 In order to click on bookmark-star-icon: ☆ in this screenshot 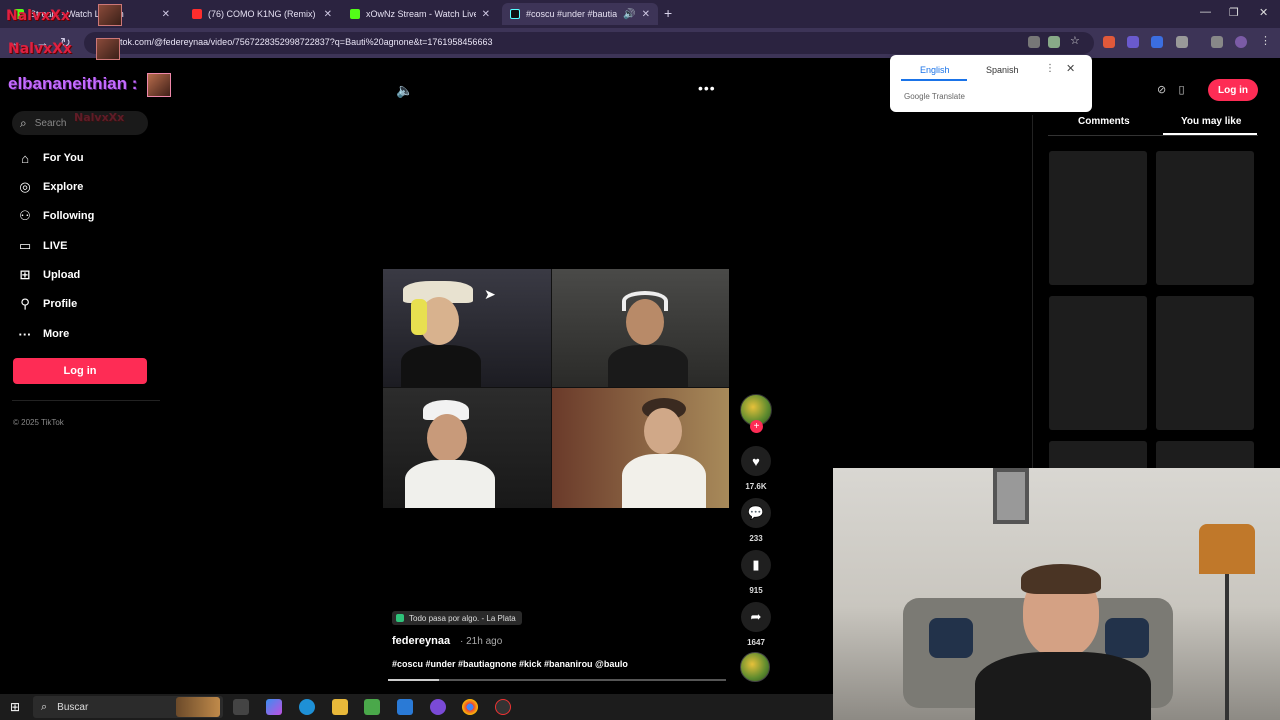, I will do `click(1076, 40)`.